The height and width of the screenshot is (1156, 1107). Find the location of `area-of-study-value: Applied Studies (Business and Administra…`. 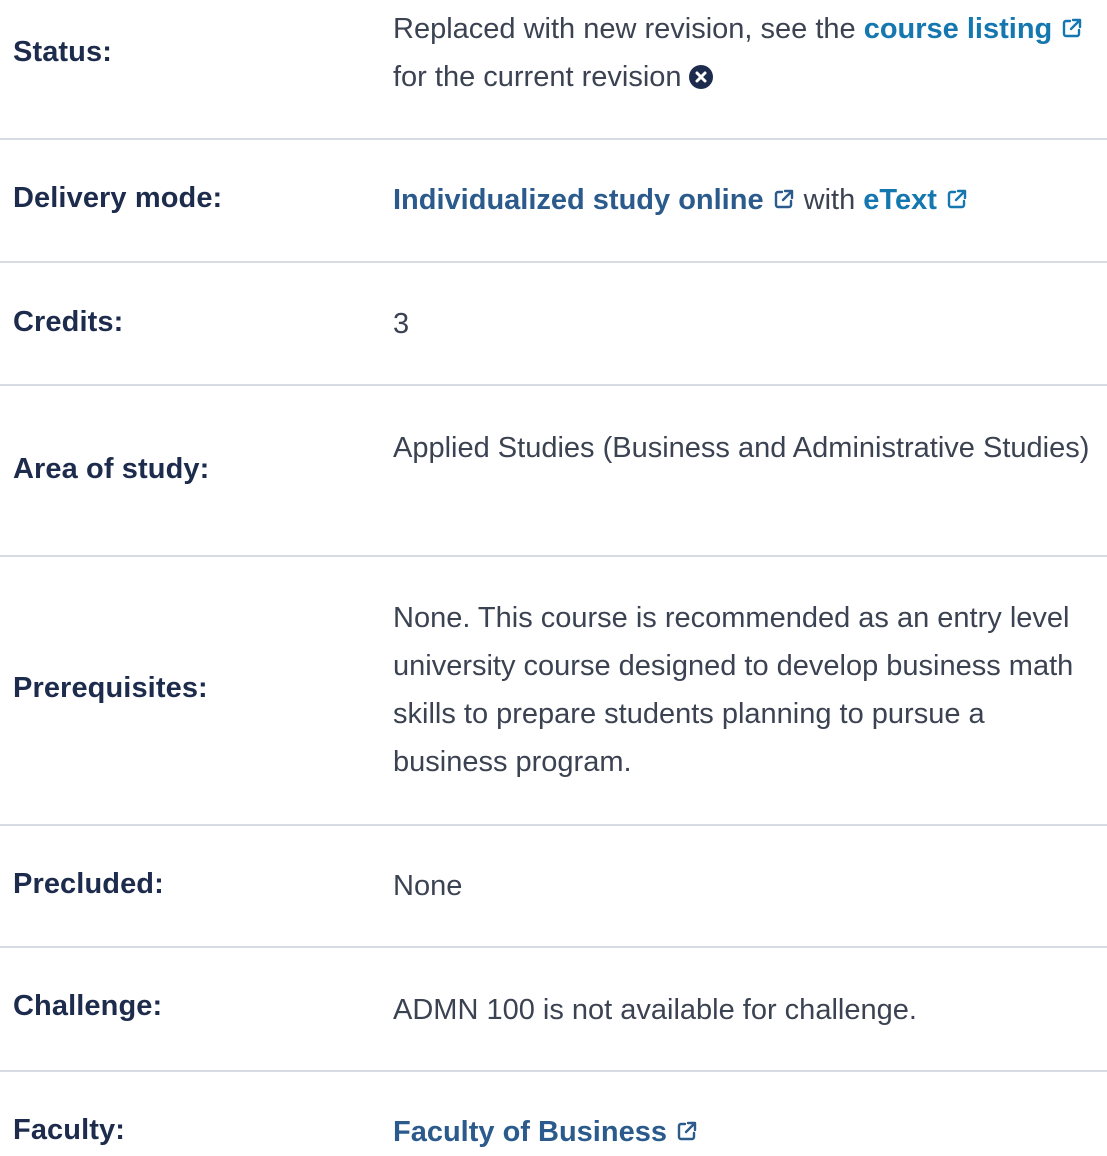

area-of-study-value: Applied Studies (Business and Administra… is located at coordinates (741, 448).